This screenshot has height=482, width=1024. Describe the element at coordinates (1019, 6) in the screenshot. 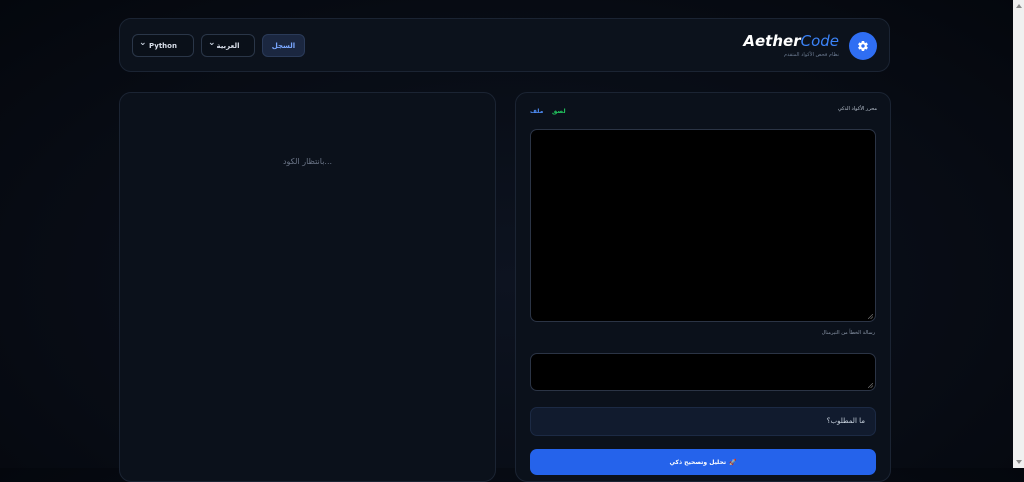

I see `scroll-up-arrow-icon` at that location.